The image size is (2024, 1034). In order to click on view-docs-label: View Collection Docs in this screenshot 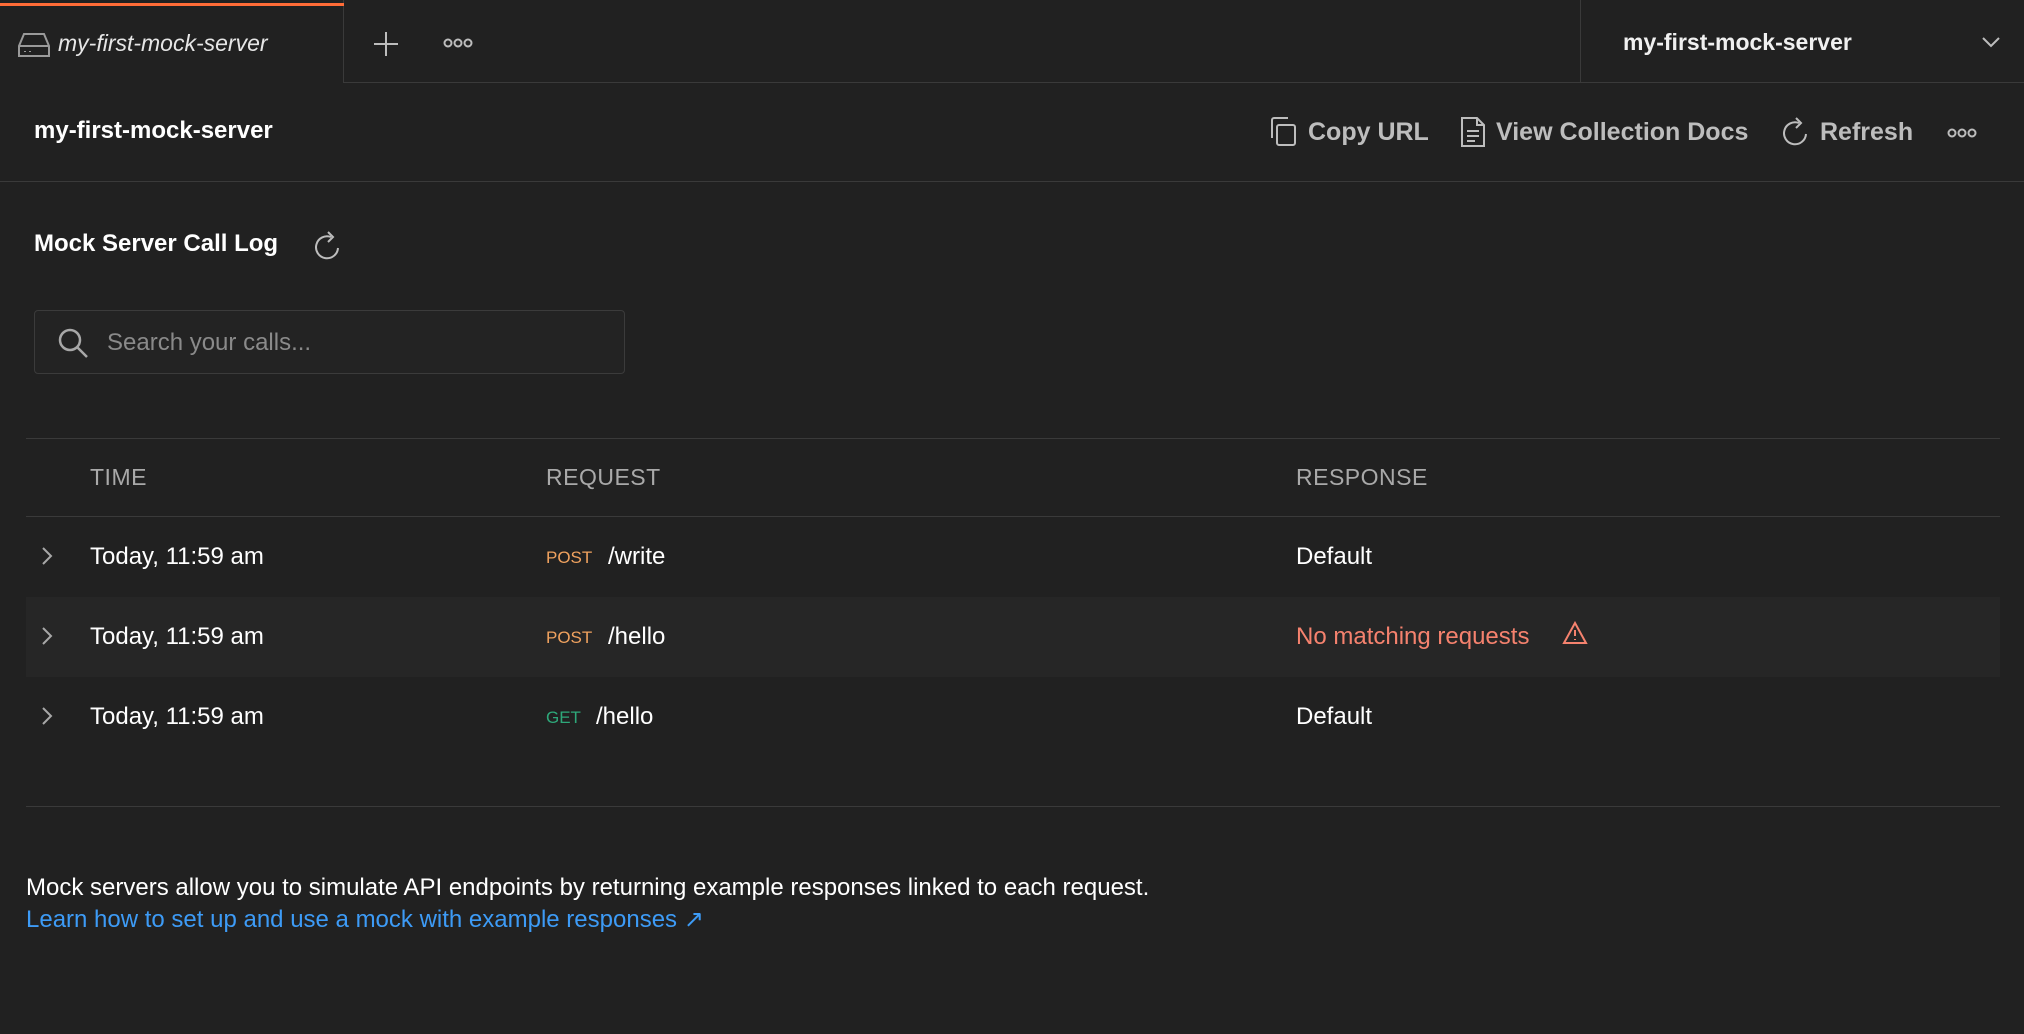, I will do `click(1622, 131)`.